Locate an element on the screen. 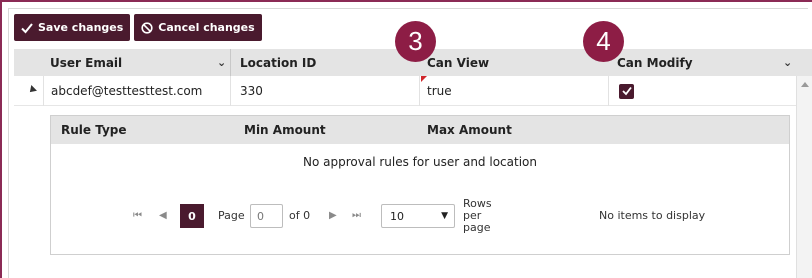 The image size is (812, 278). empty-message: No approval rules for user and location is located at coordinates (420, 162).